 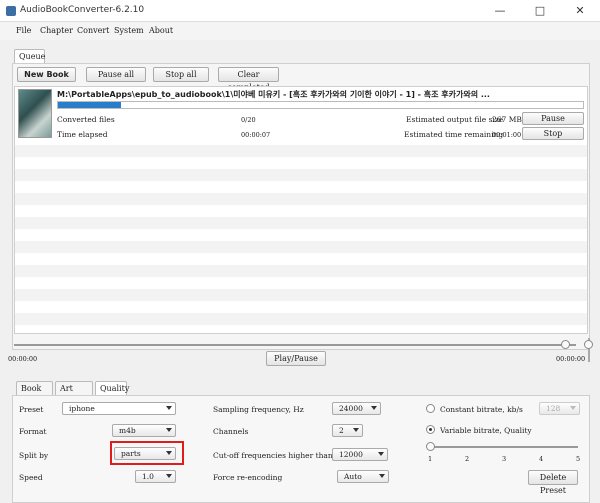 What do you see at coordinates (578, 459) in the screenshot?
I see `vbr-tick-label: 5` at bounding box center [578, 459].